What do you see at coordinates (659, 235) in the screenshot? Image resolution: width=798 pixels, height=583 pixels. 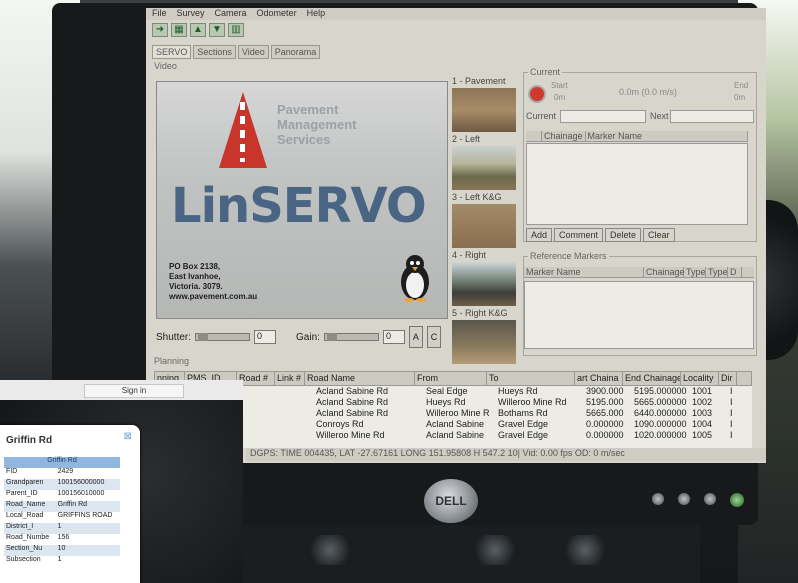 I see `clear-button: Clear` at bounding box center [659, 235].